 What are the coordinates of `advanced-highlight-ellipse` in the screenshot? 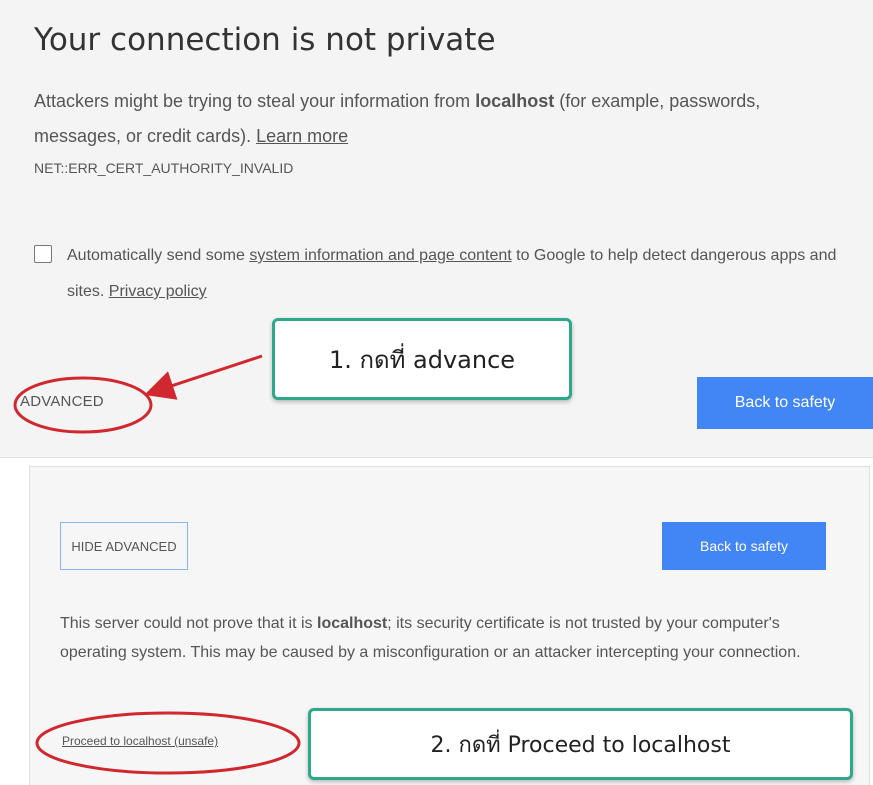 It's located at (83, 405).